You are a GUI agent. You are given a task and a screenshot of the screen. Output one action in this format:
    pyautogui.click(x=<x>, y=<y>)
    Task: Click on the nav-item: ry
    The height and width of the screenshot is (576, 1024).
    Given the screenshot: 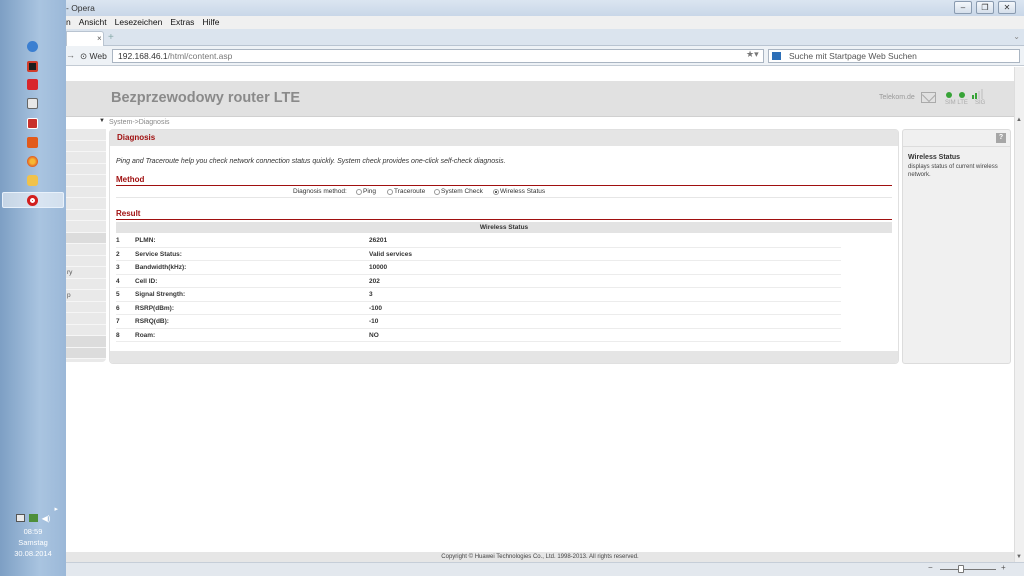 What is the action you would take?
    pyautogui.click(x=86, y=273)
    